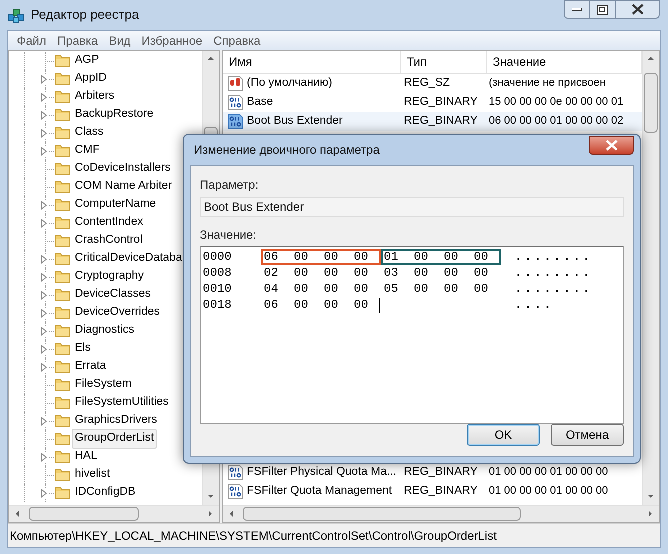  Describe the element at coordinates (638, 9) in the screenshot. I see `close-button` at that location.